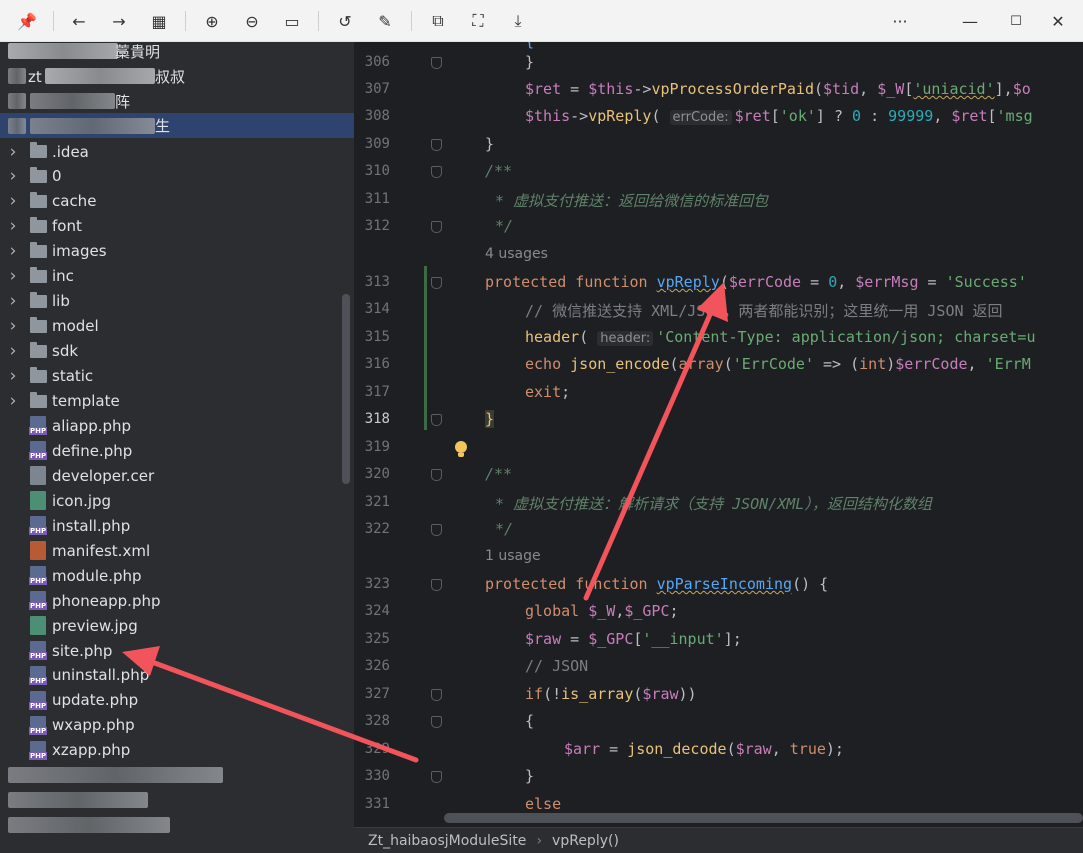 This screenshot has height=853, width=1083. Describe the element at coordinates (177, 125) in the screenshot. I see `tree-row-selected: 生` at that location.